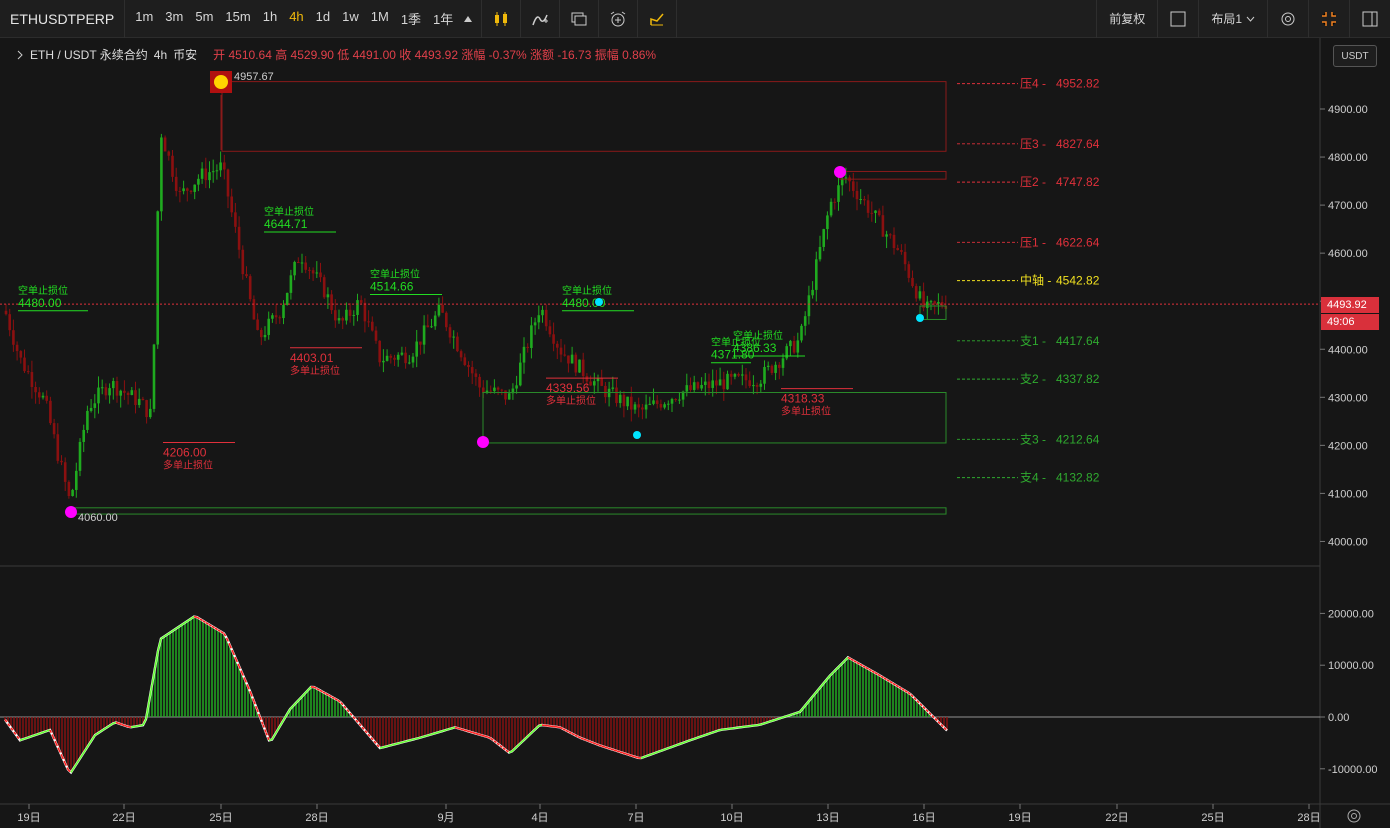 The height and width of the screenshot is (828, 1390). Describe the element at coordinates (803, 399) in the screenshot. I see `stop-value: 4318.33` at that location.